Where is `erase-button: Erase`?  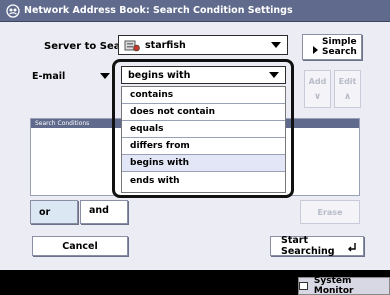
erase-button: Erase is located at coordinates (330, 212).